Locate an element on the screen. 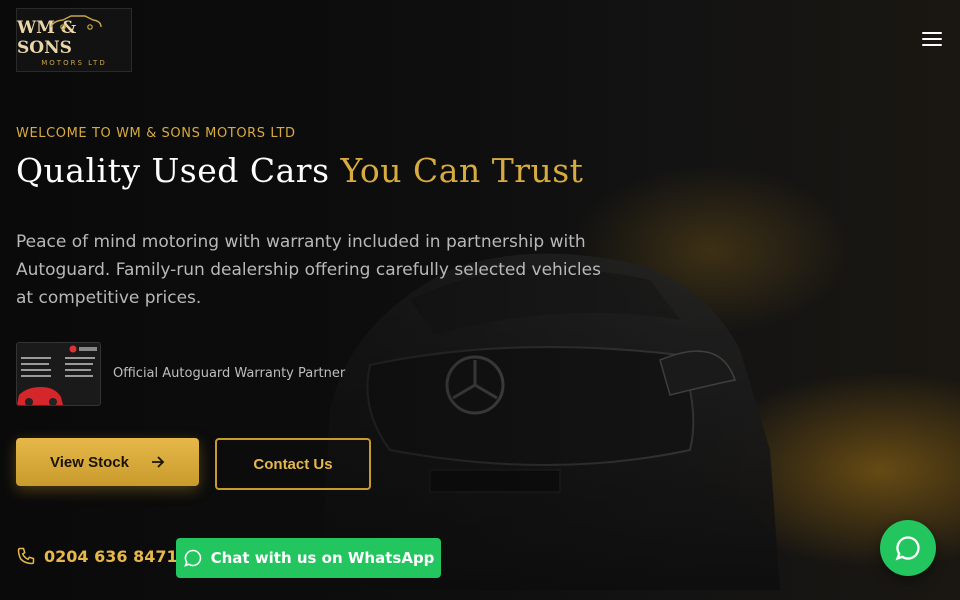 The image size is (960, 600). autoguard-badge-image is located at coordinates (58, 374).